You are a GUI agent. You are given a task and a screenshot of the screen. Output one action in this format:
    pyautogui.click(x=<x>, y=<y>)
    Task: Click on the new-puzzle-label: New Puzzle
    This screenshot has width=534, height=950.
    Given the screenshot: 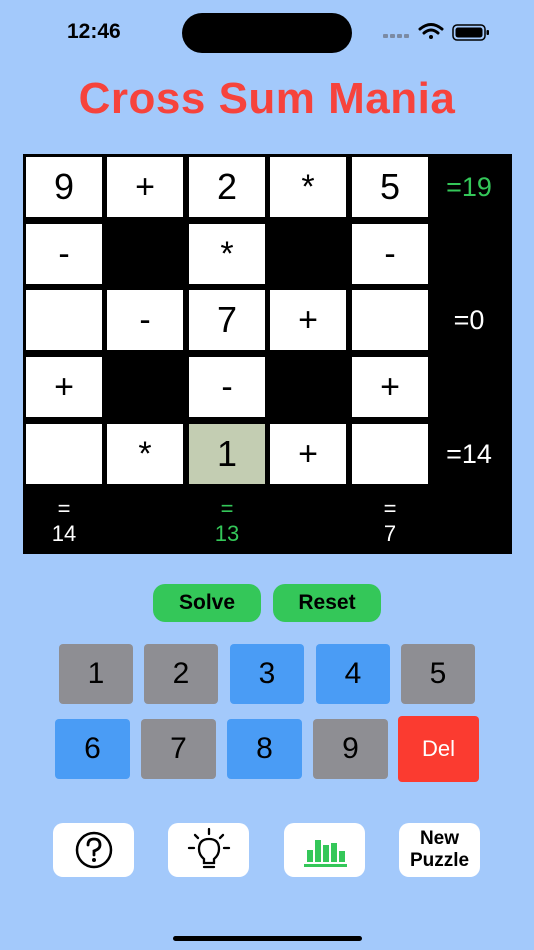 What is the action you would take?
    pyautogui.click(x=439, y=850)
    